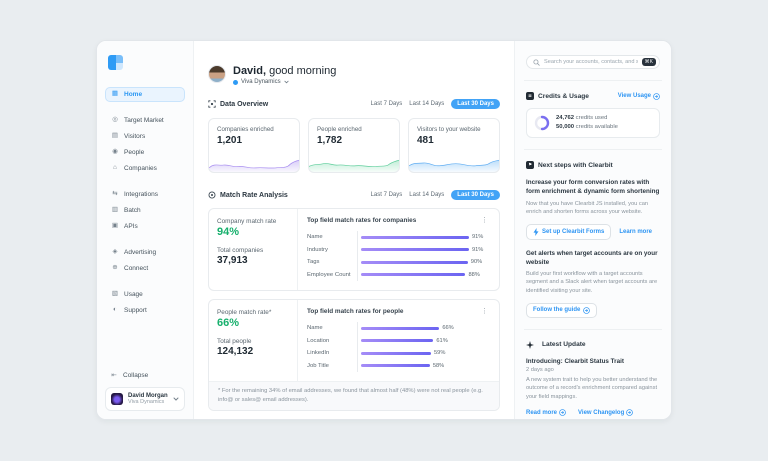 This screenshot has width=768, height=461. I want to click on sparkline-purple, so click(254, 165).